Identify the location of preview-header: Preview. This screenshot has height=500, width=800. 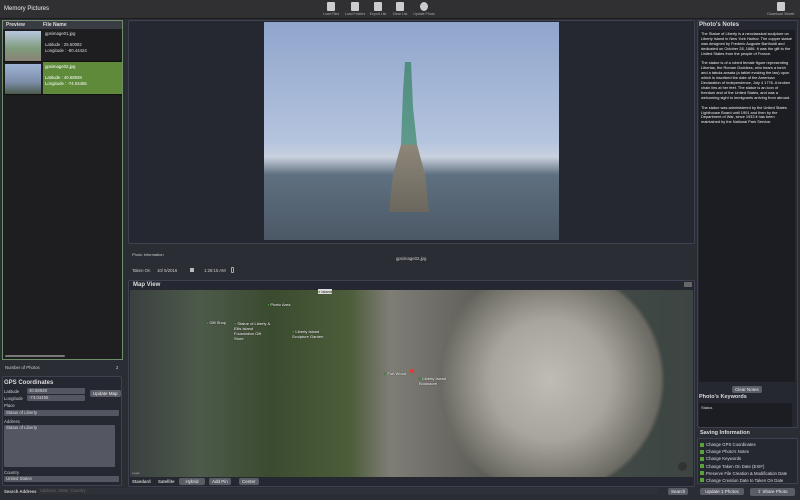
(15, 25).